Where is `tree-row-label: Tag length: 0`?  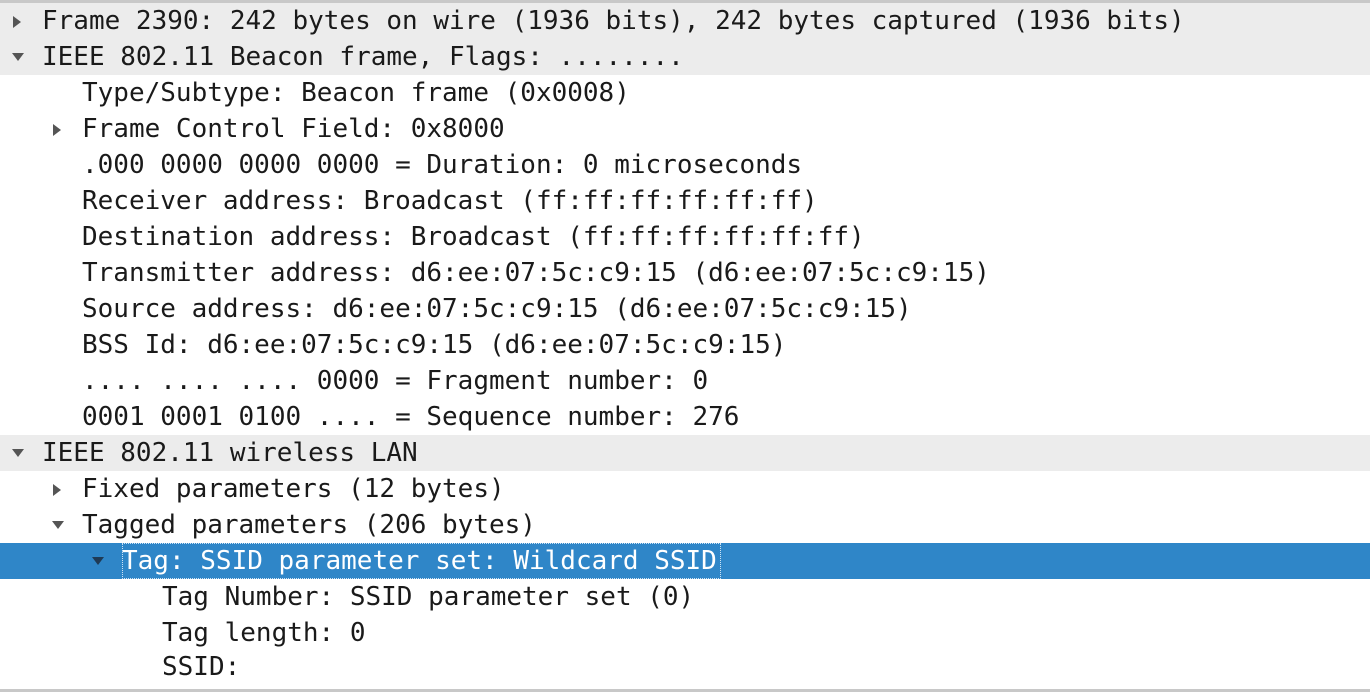 tree-row-label: Tag length: 0 is located at coordinates (264, 633).